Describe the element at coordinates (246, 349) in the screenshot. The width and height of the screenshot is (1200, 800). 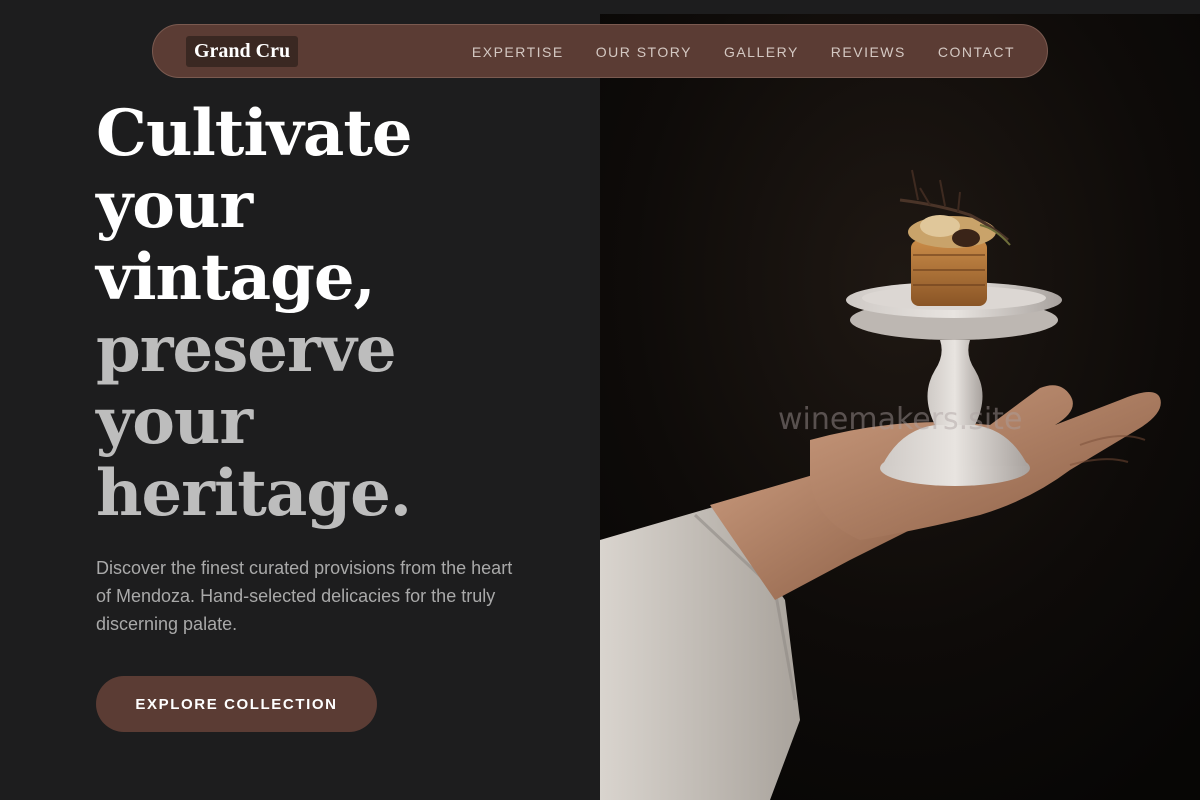
I see `headline-line-muted: preserve` at that location.